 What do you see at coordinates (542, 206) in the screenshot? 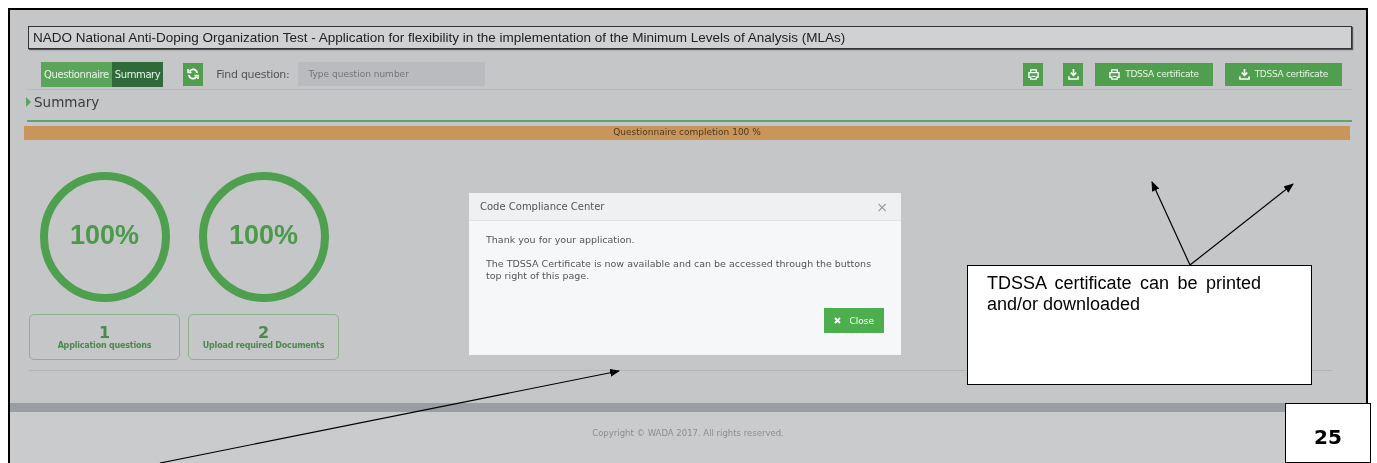
I see `dialog-title: Code Compliance Center` at bounding box center [542, 206].